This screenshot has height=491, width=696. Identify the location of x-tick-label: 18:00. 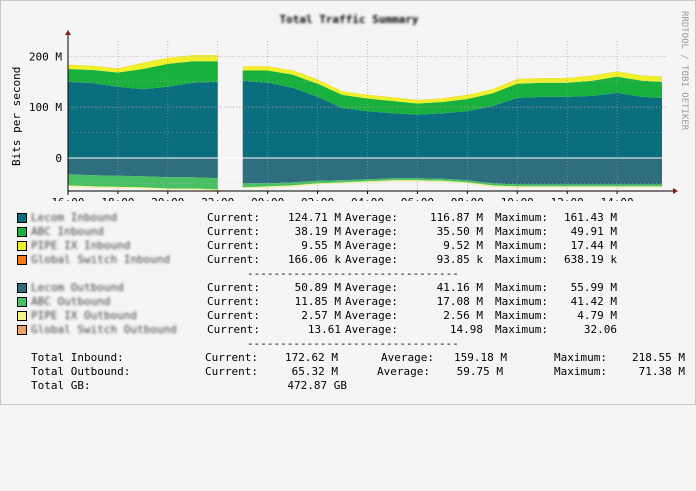
(117, 198).